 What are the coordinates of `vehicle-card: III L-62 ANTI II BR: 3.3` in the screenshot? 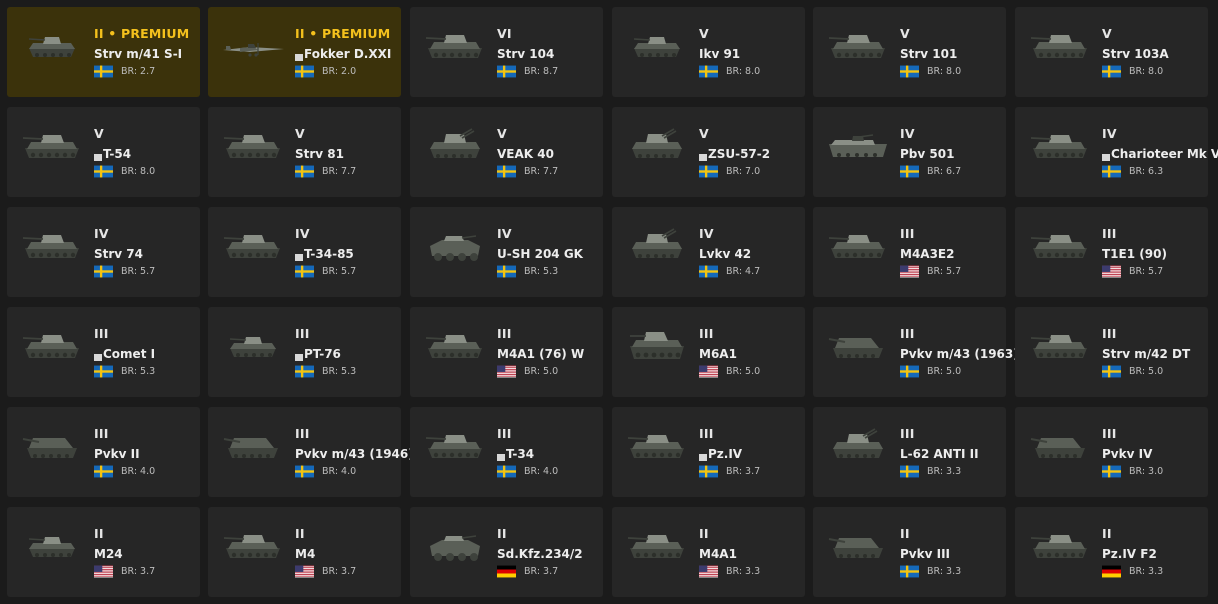 It's located at (909, 452).